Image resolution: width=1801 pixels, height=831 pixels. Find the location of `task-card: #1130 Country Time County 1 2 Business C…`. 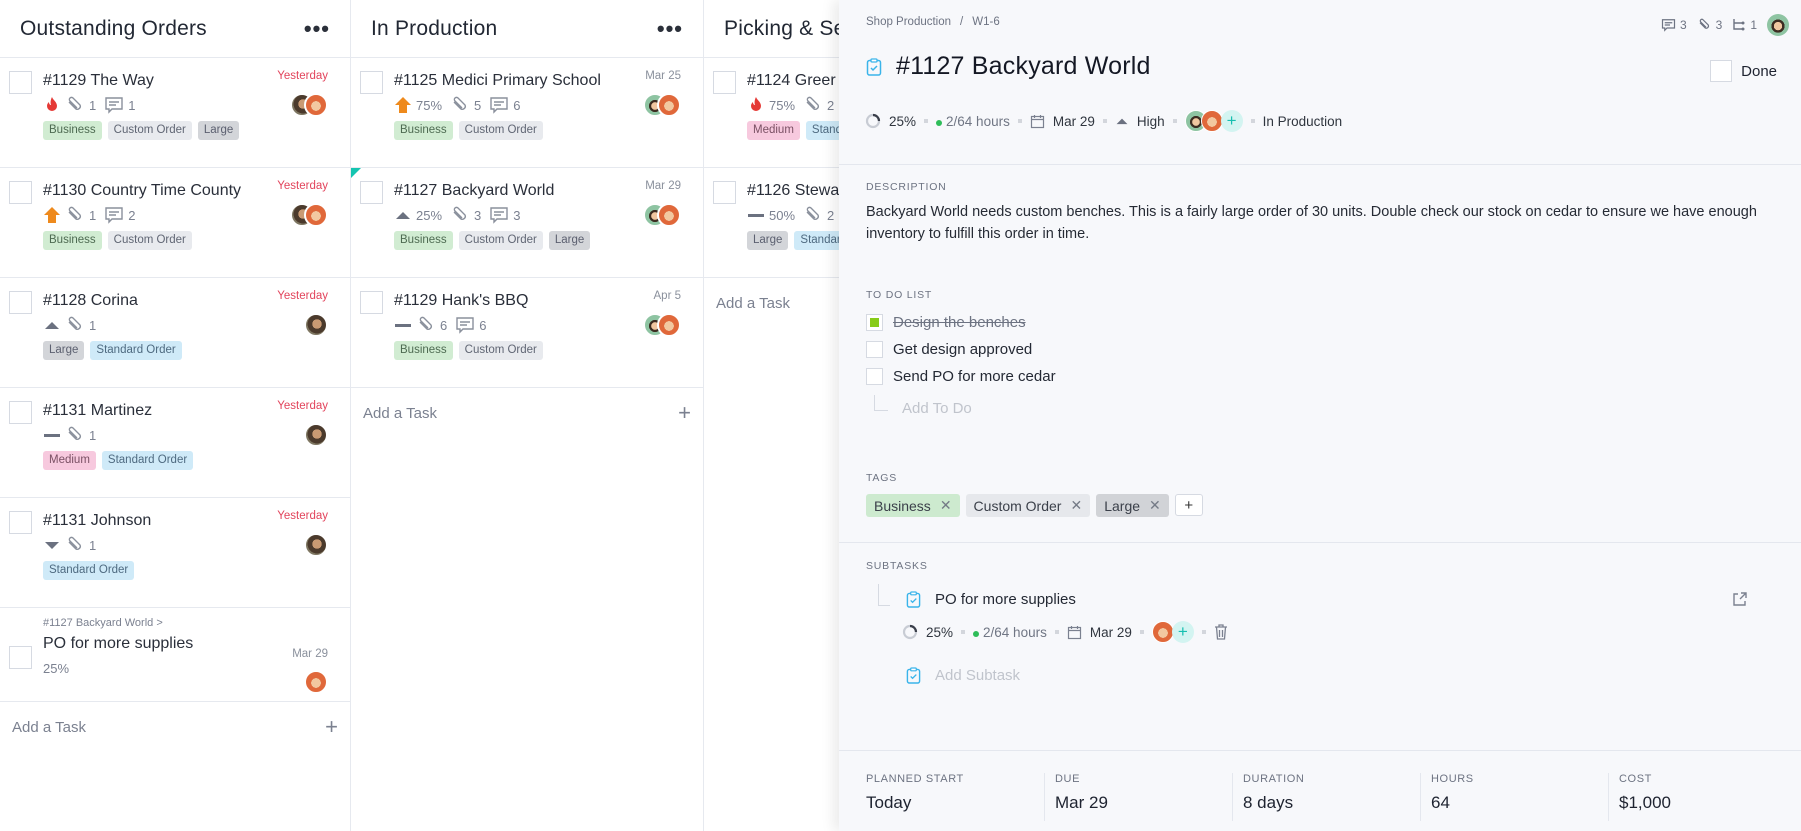

task-card: #1130 Country Time County 1 2 Business C… is located at coordinates (175, 223).